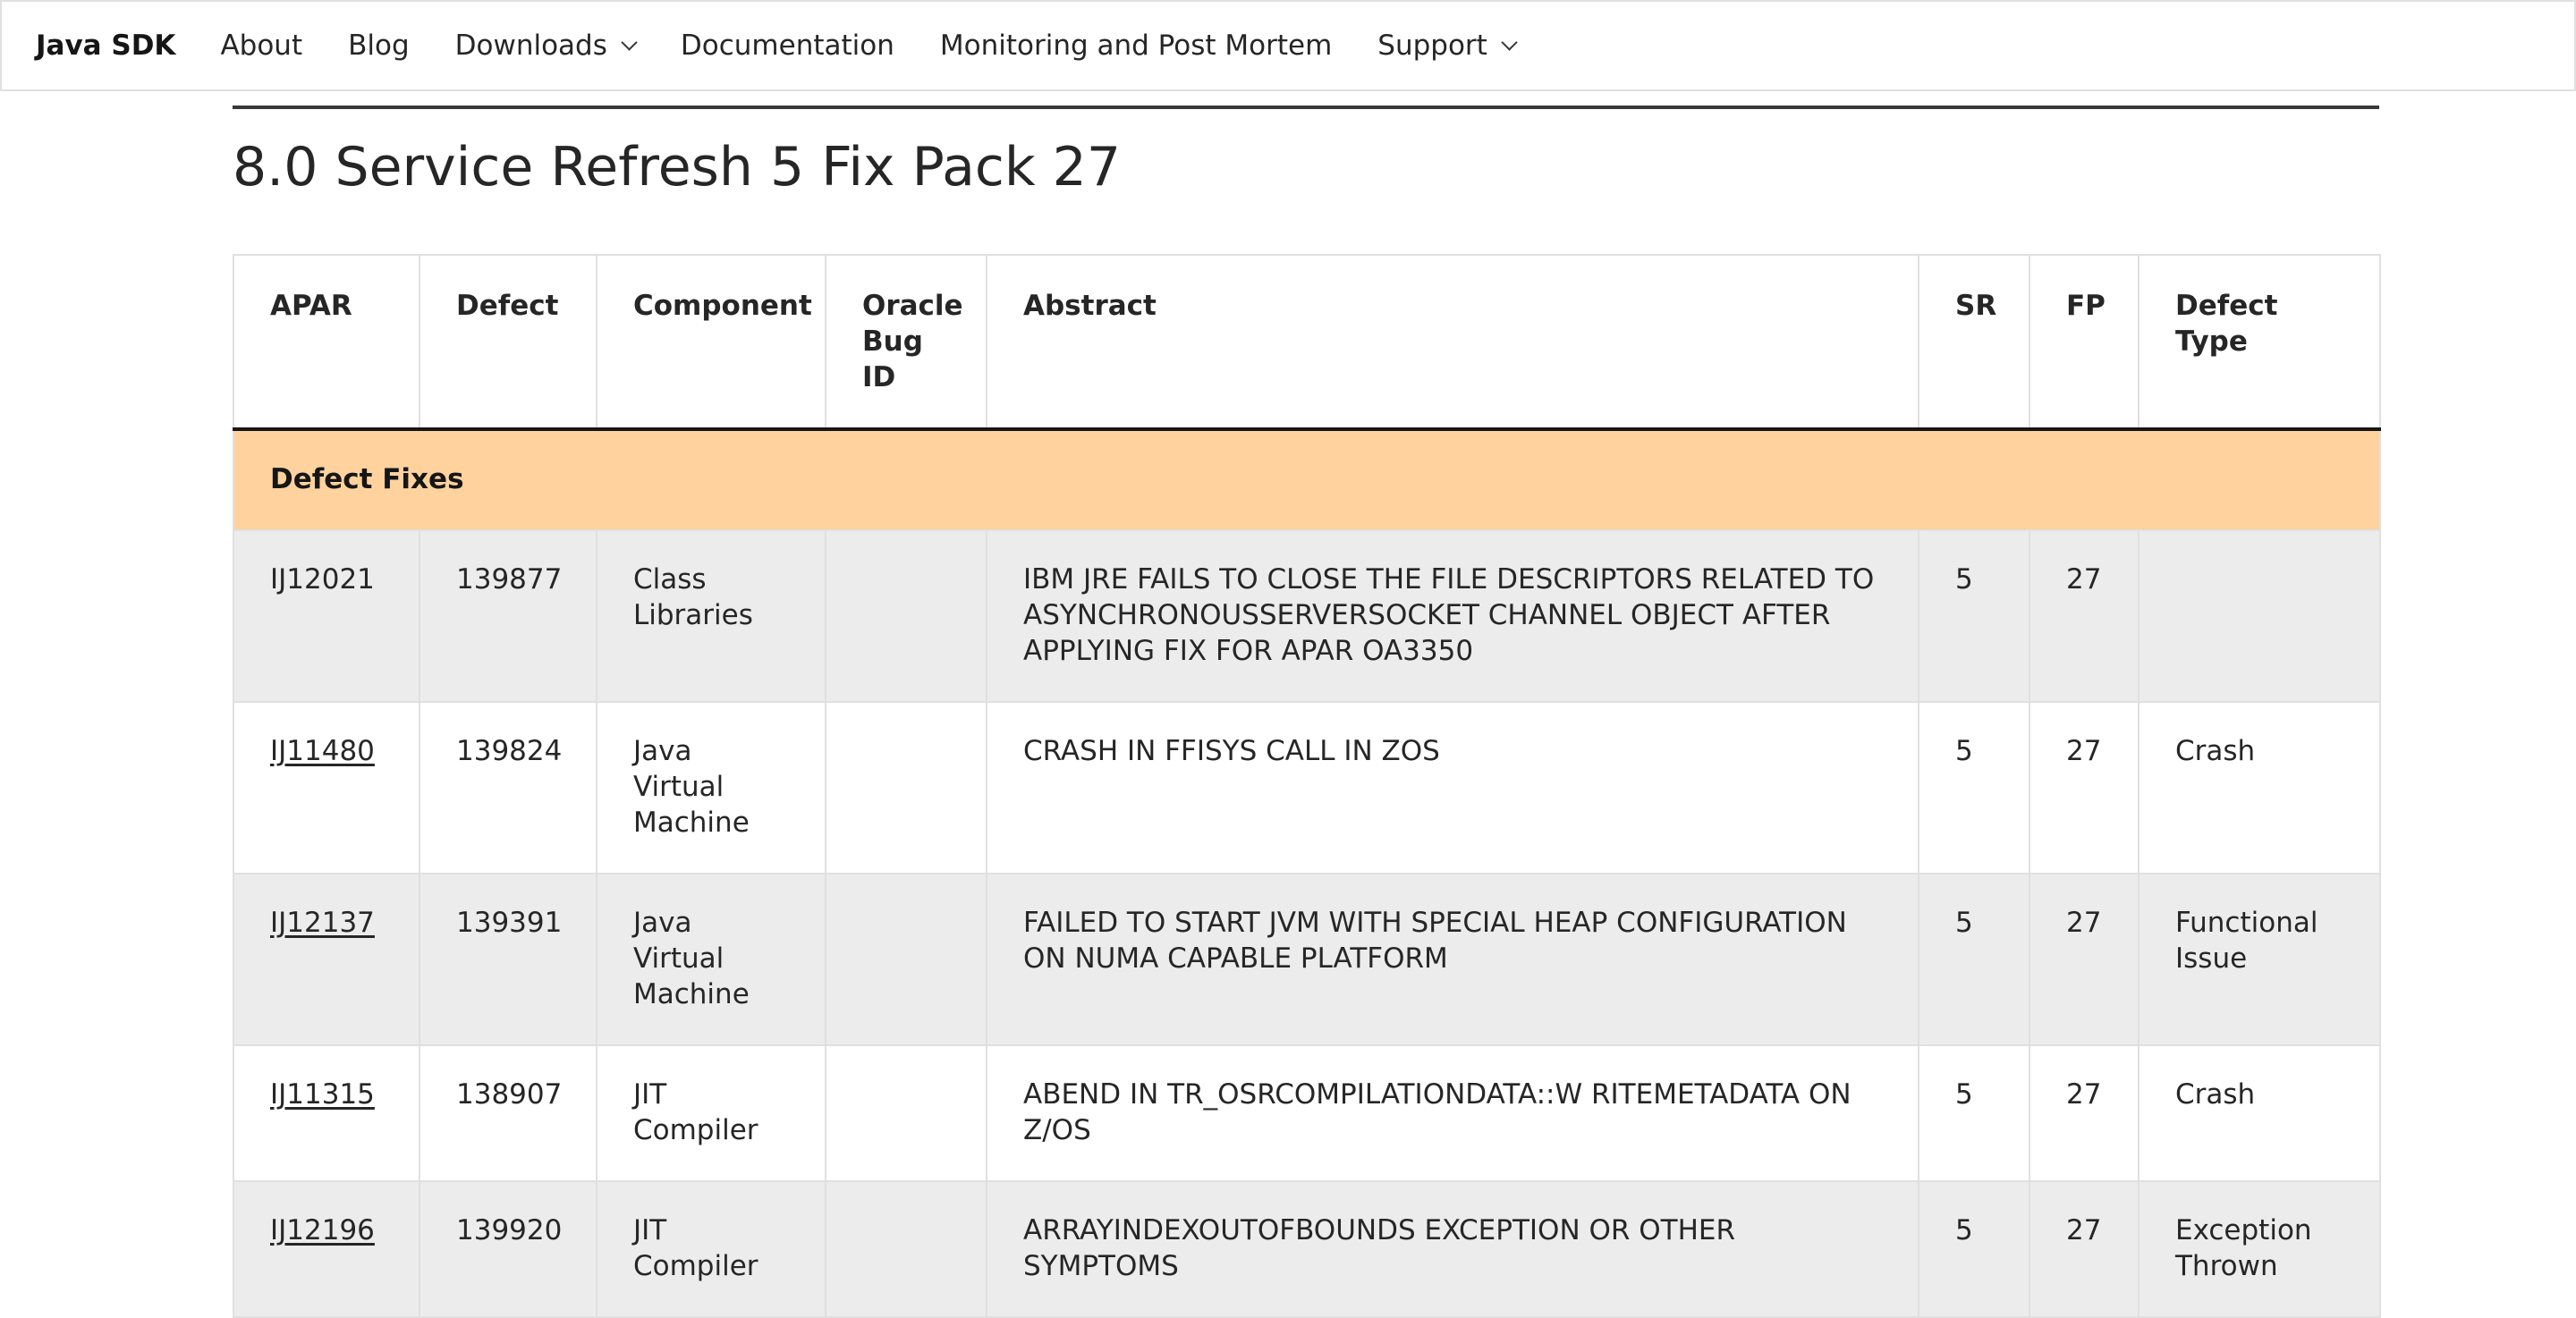 The image size is (2576, 1318). I want to click on cell-apar: IJ12021, so click(326, 616).